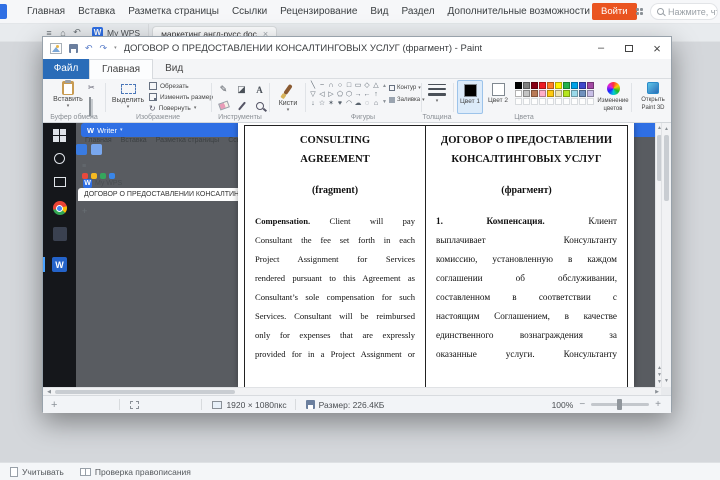  Describe the element at coordinates (384, 102) in the screenshot. I see `shapes-scroll-down-icon: ▼` at that location.